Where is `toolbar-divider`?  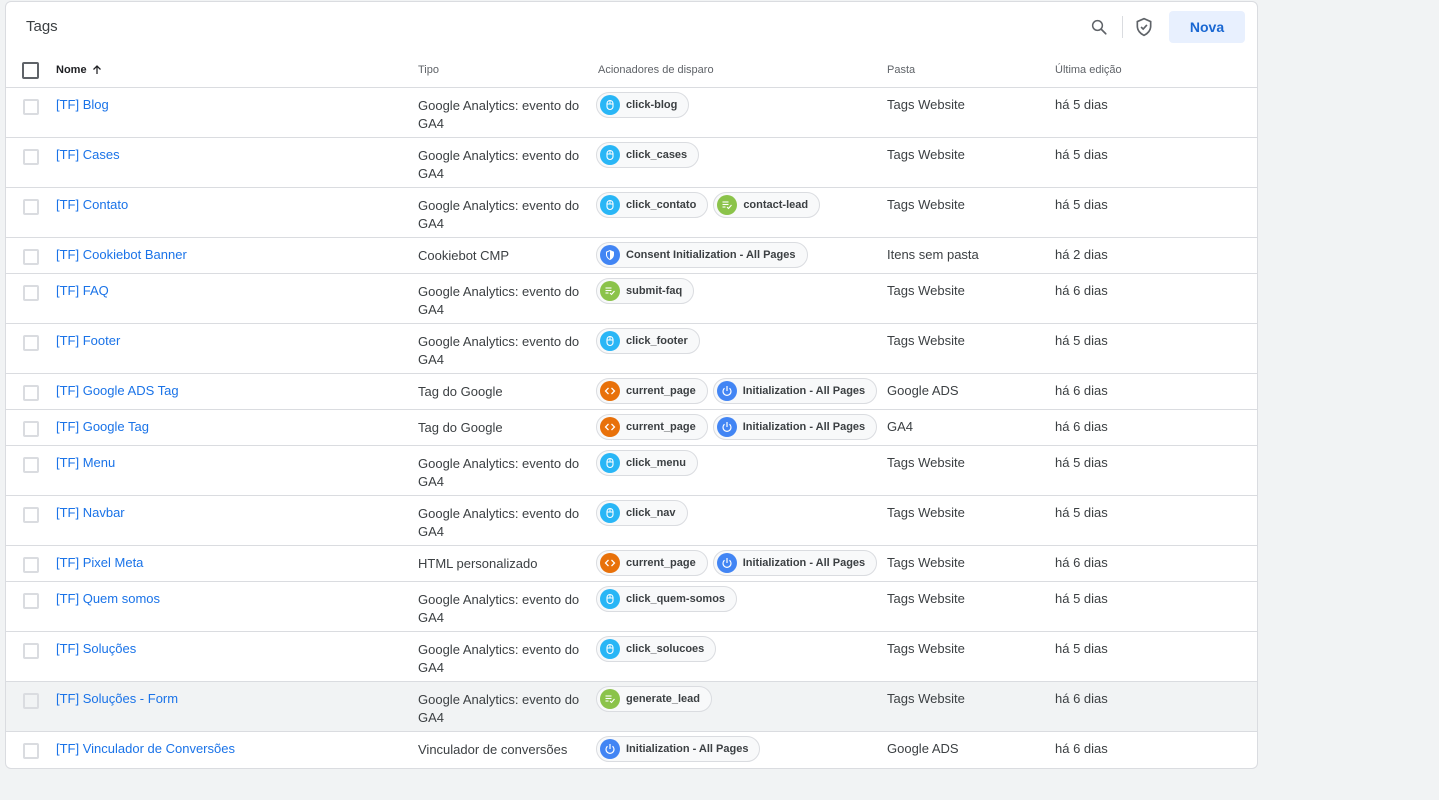 toolbar-divider is located at coordinates (1122, 27).